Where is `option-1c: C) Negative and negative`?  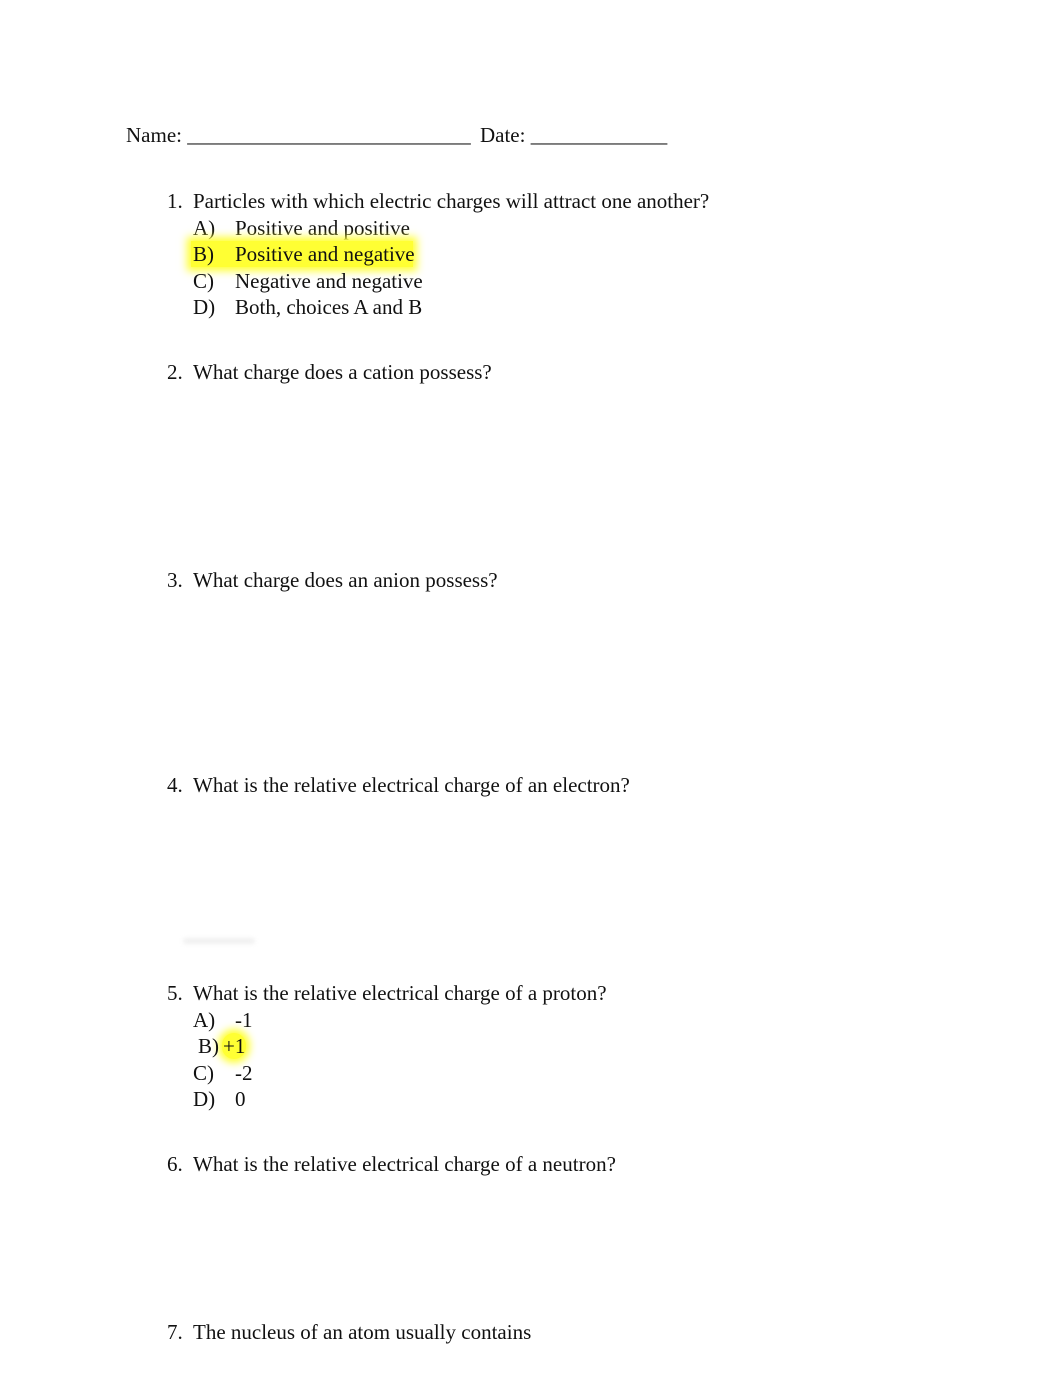 option-1c: C) Negative and negative is located at coordinates (343, 281).